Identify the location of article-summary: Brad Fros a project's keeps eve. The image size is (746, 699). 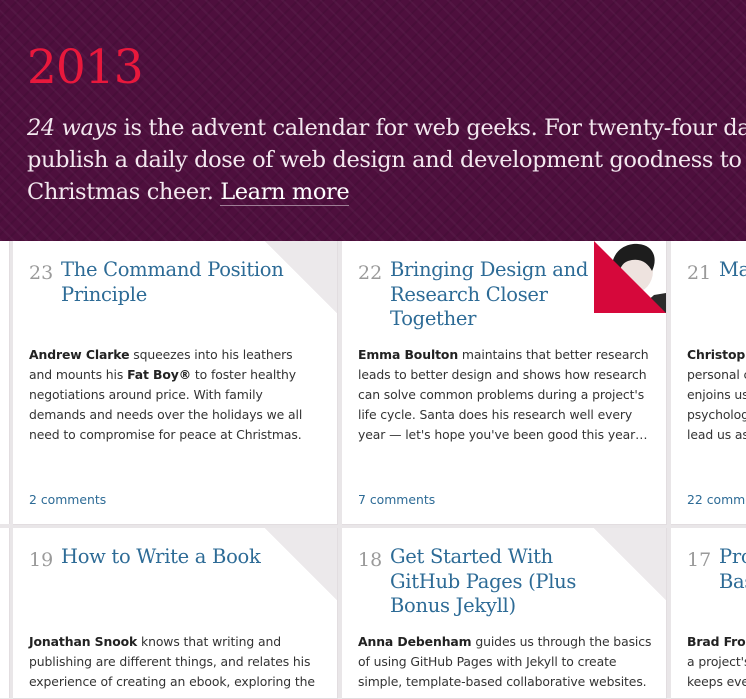
(716, 662).